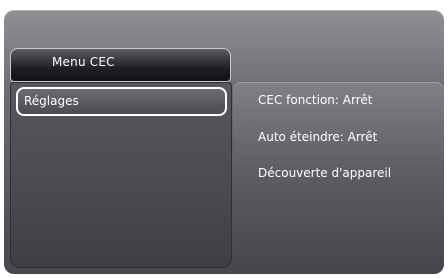 The width and height of the screenshot is (448, 278). Describe the element at coordinates (317, 137) in the screenshot. I see `option-auto-eteindre: Auto éteindre: Arrêt` at that location.